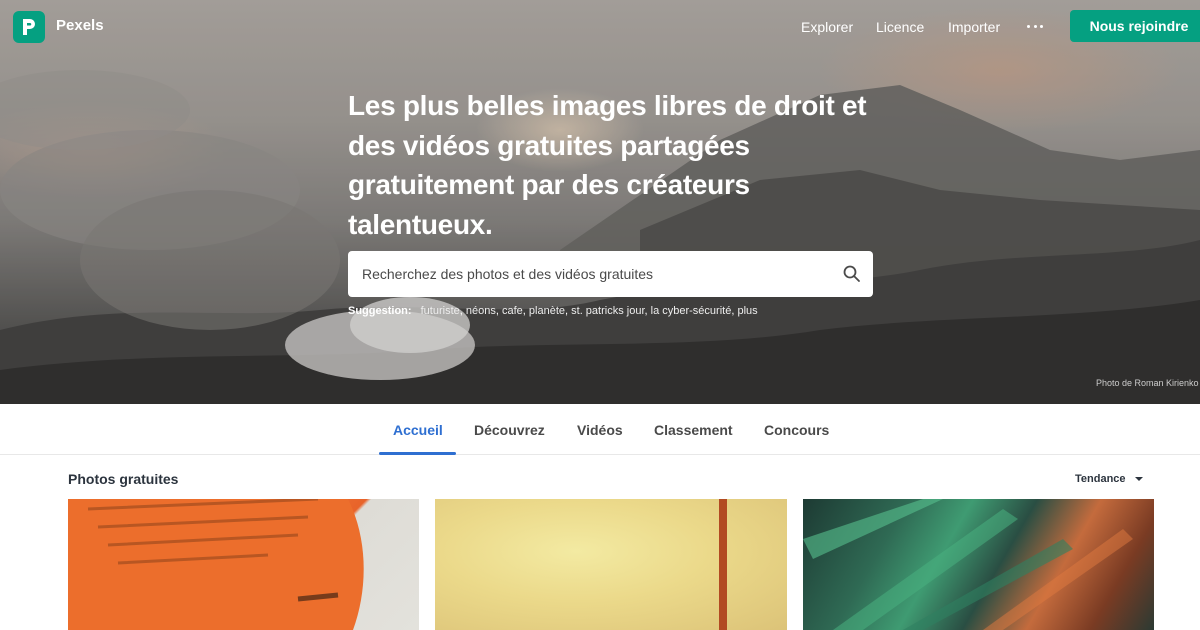 The height and width of the screenshot is (630, 1200). What do you see at coordinates (29, 27) in the screenshot?
I see `pexels-logo-icon` at bounding box center [29, 27].